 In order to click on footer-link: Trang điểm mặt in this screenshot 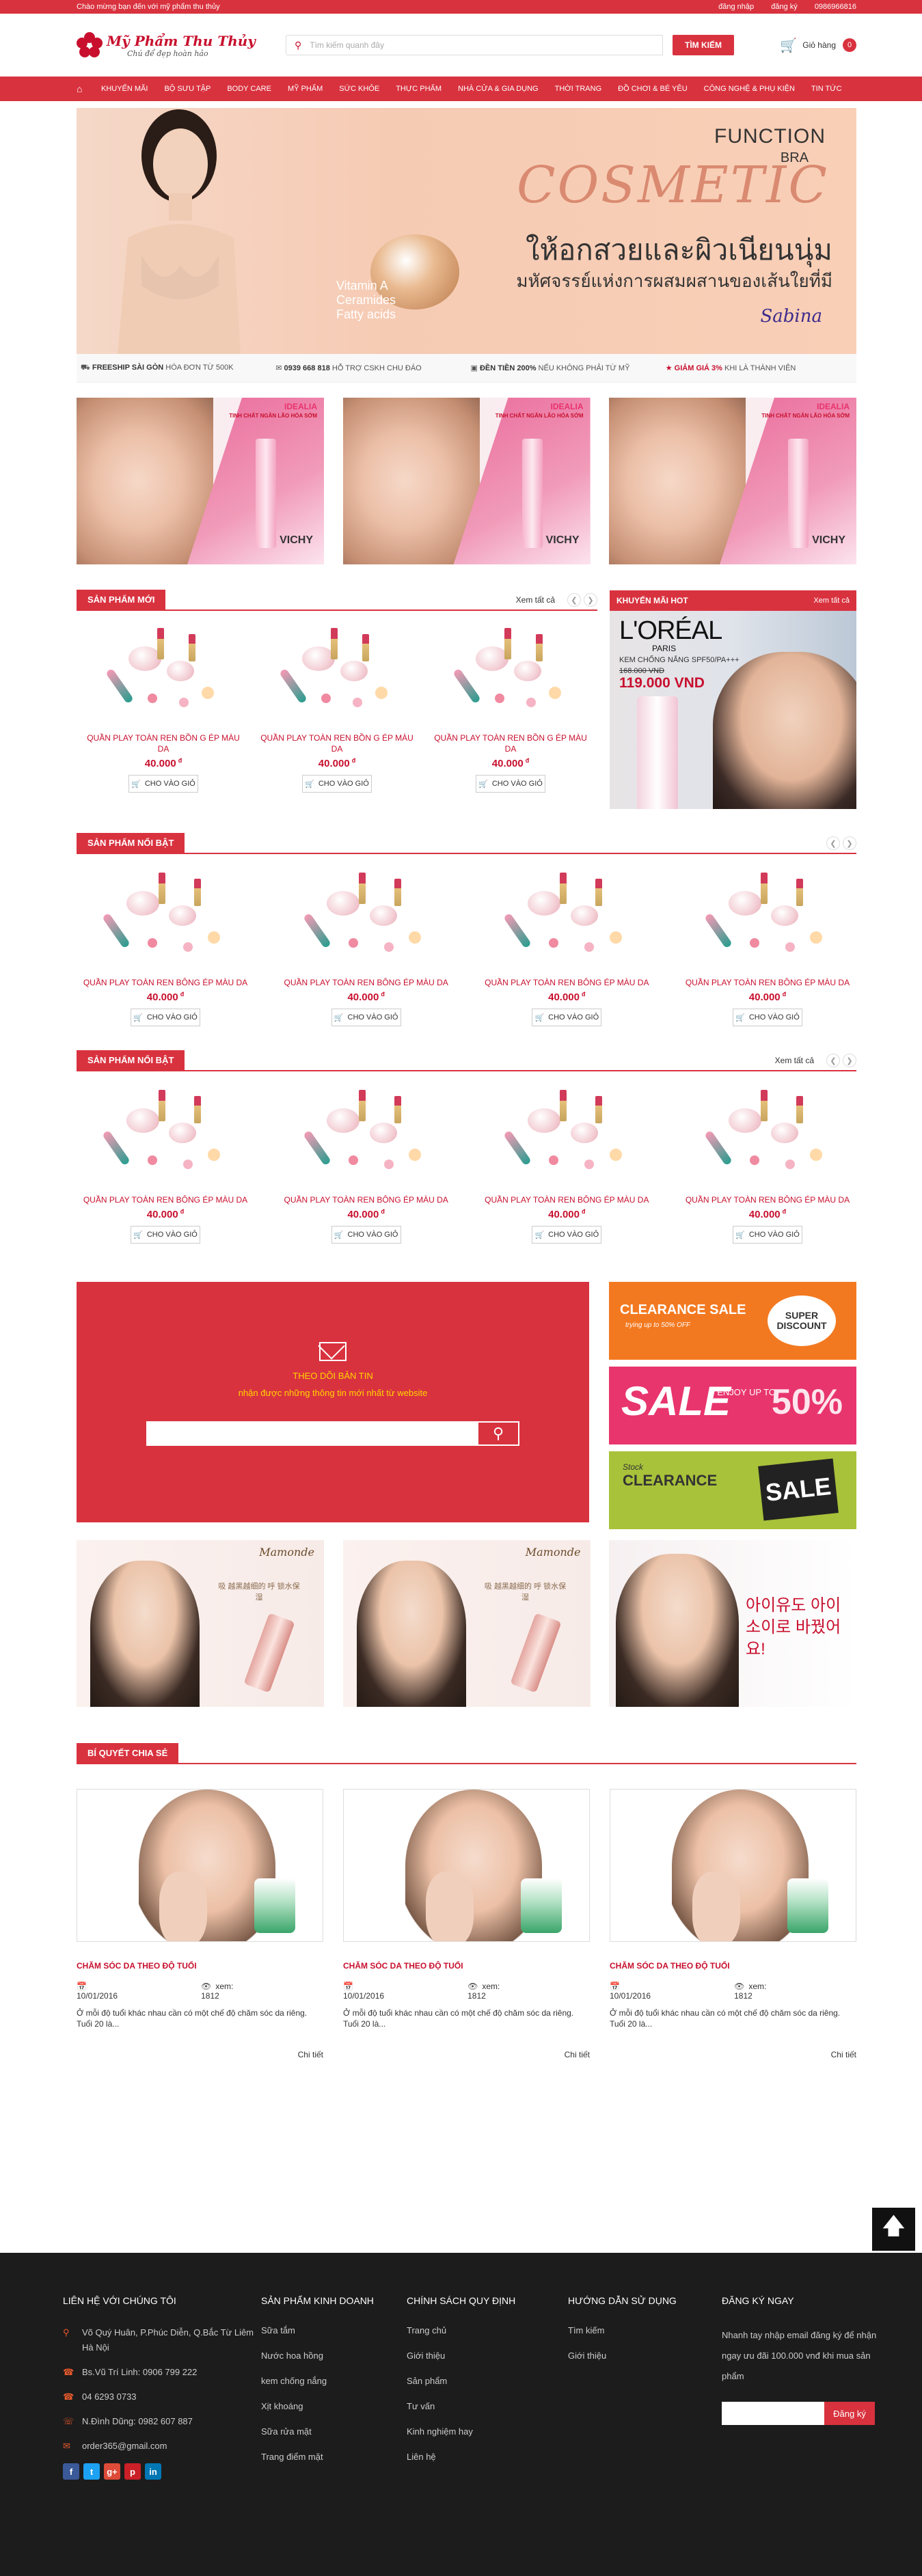, I will do `click(334, 2457)`.